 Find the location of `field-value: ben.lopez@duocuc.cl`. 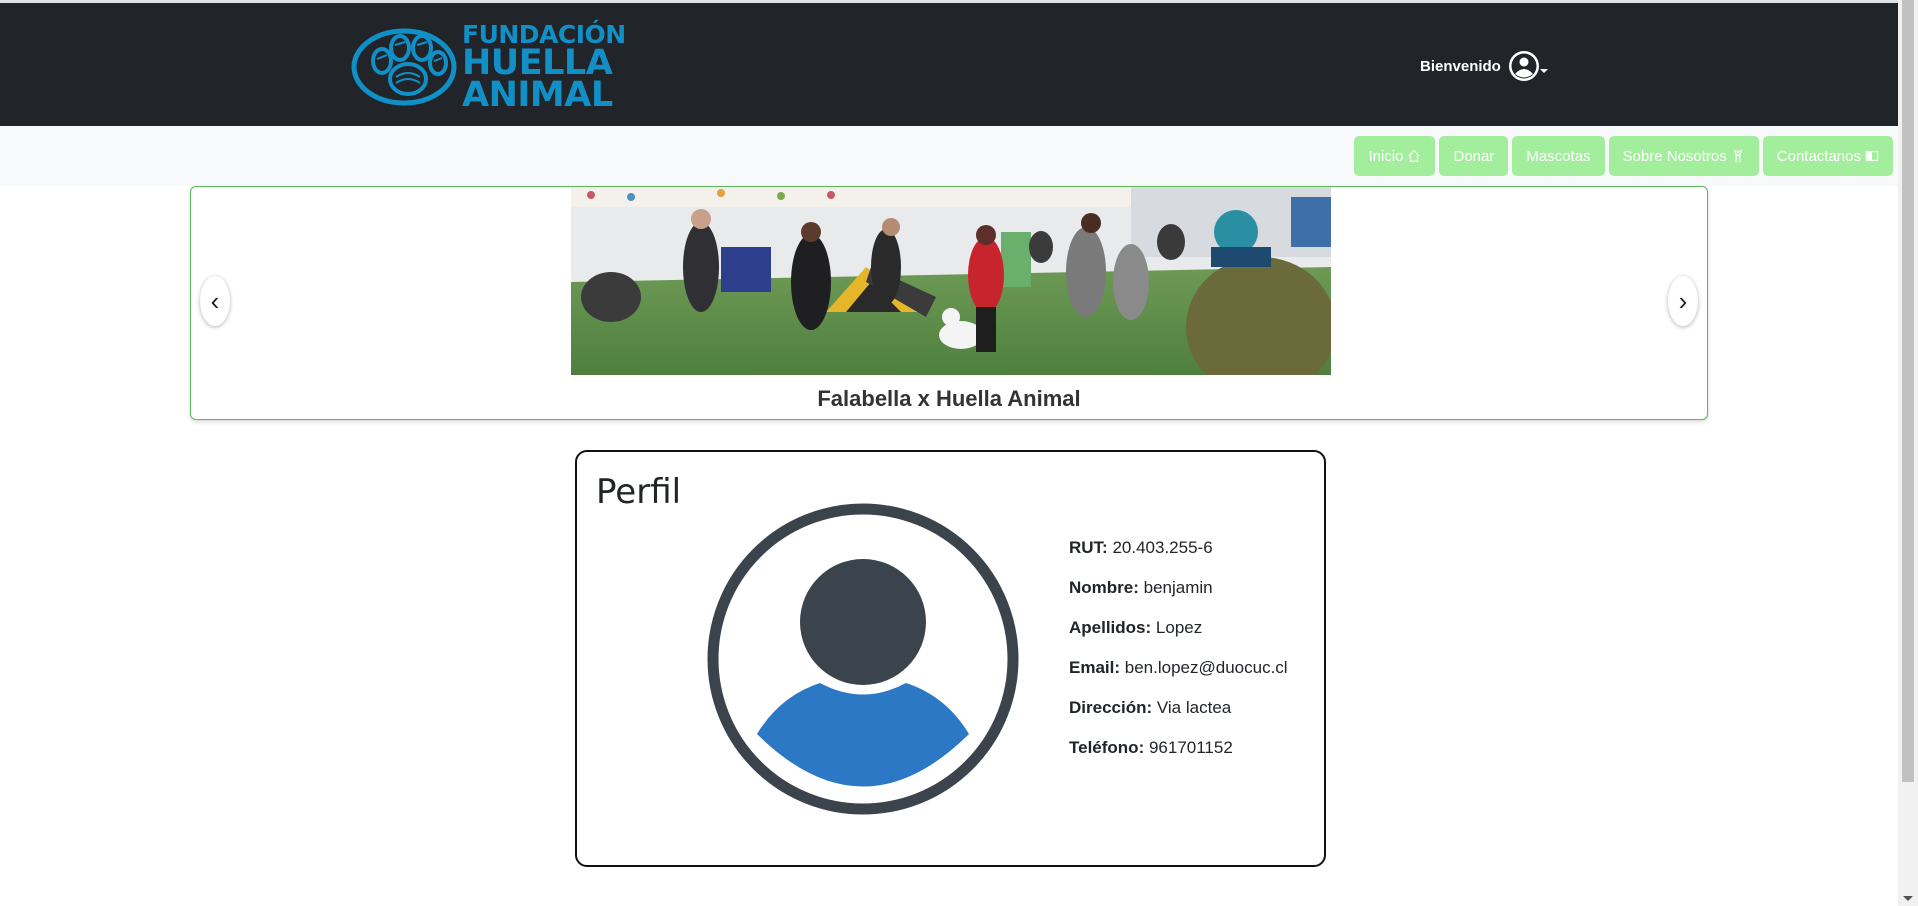

field-value: ben.lopez@duocuc.cl is located at coordinates (1206, 667).